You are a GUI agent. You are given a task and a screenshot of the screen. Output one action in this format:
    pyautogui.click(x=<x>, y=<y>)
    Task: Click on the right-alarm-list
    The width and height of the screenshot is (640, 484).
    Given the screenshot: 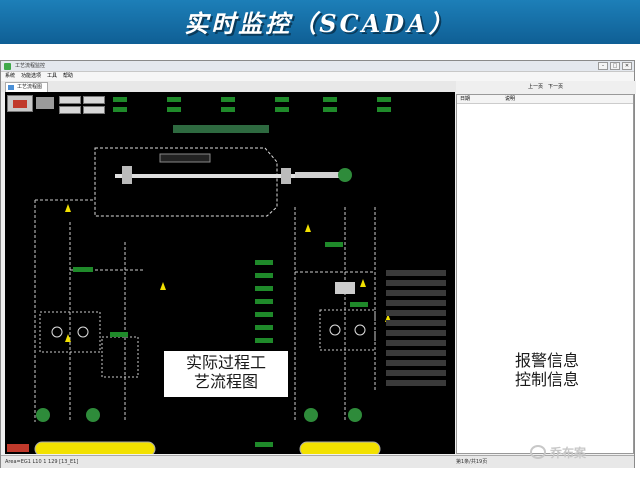 What is the action you would take?
    pyautogui.click(x=416, y=328)
    